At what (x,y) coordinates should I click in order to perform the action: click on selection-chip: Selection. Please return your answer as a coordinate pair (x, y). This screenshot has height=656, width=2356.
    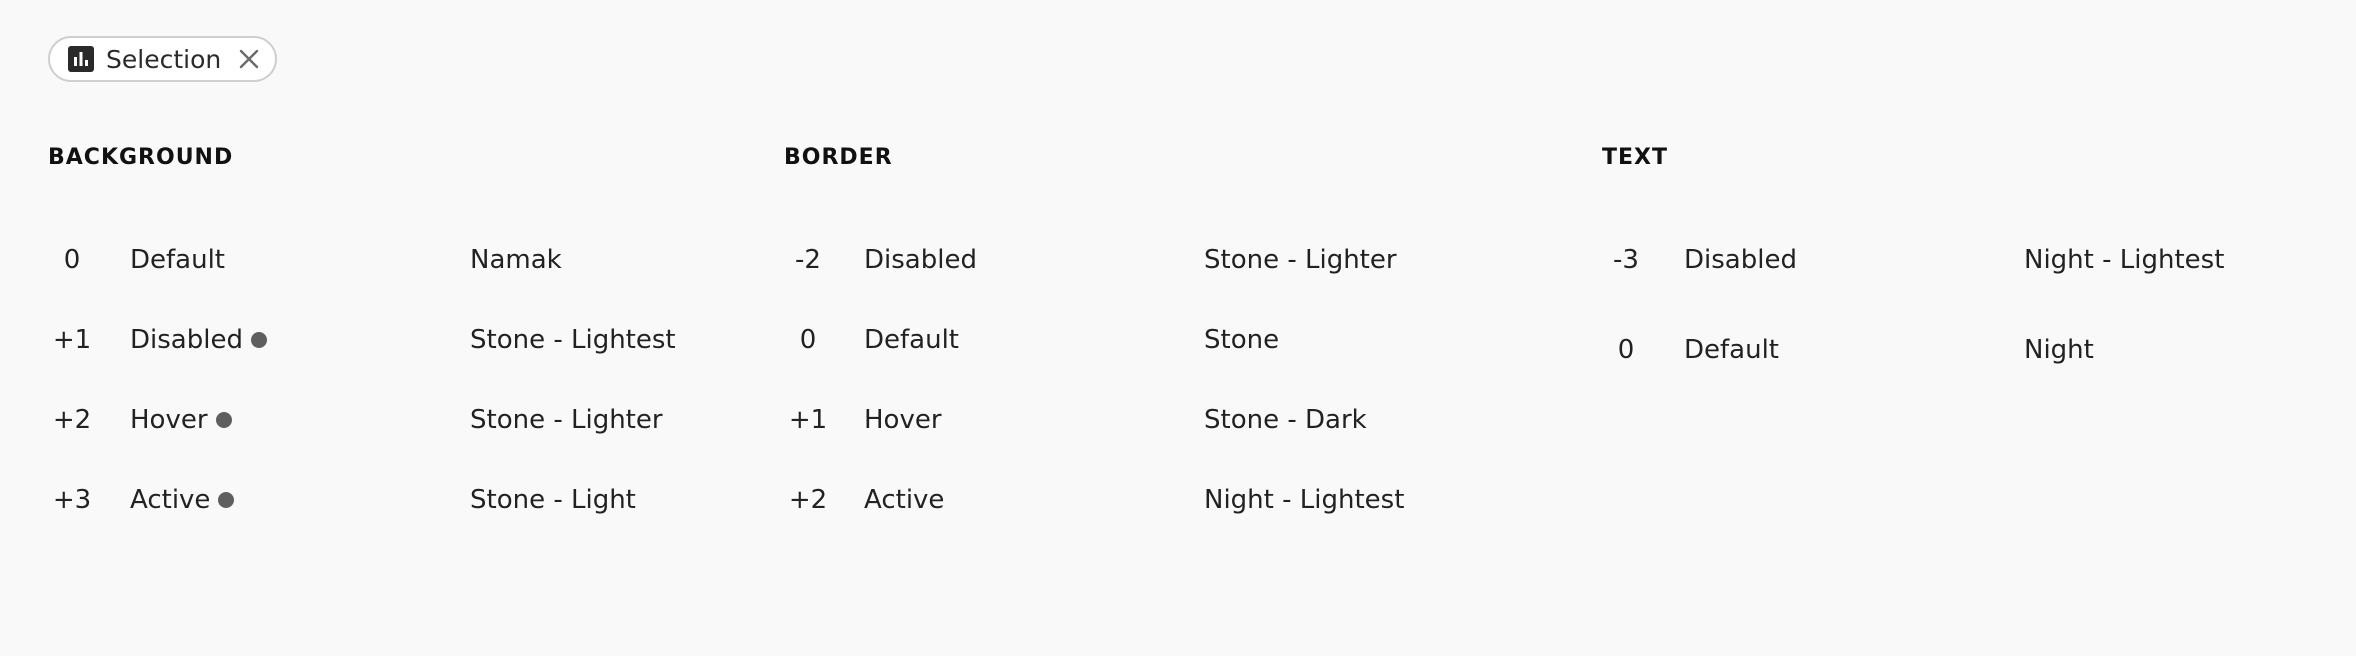
    Looking at the image, I should click on (163, 59).